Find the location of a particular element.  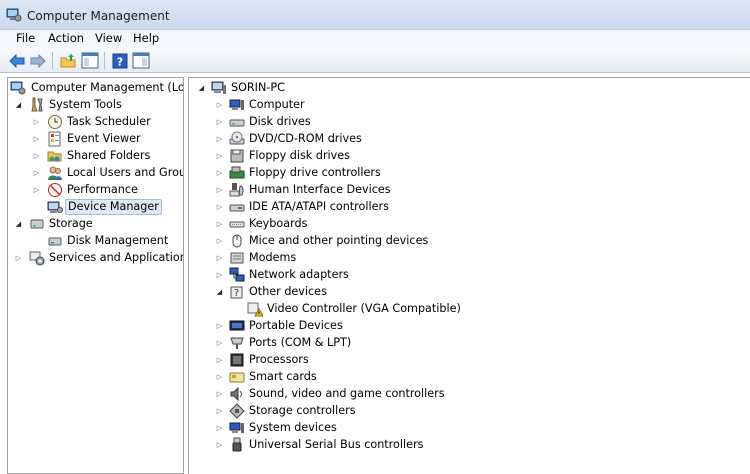

back-arrow-icon is located at coordinates (17, 60).